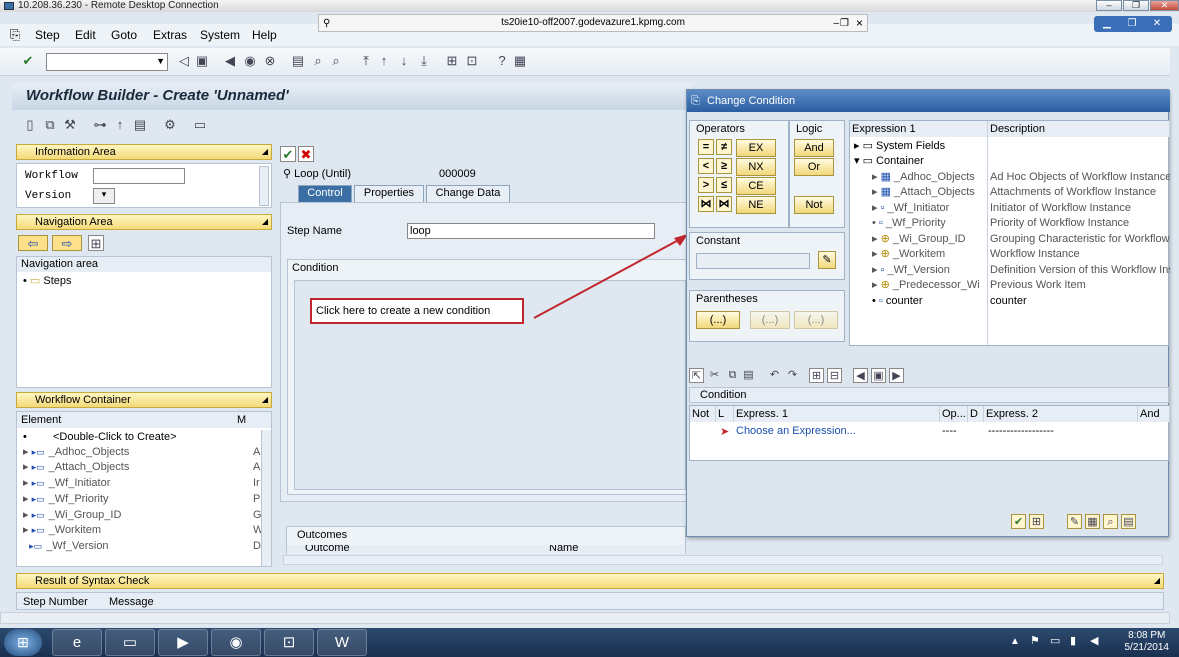 The height and width of the screenshot is (657, 1179). What do you see at coordinates (336, 61) in the screenshot?
I see `find-next-icon: ⌕` at bounding box center [336, 61].